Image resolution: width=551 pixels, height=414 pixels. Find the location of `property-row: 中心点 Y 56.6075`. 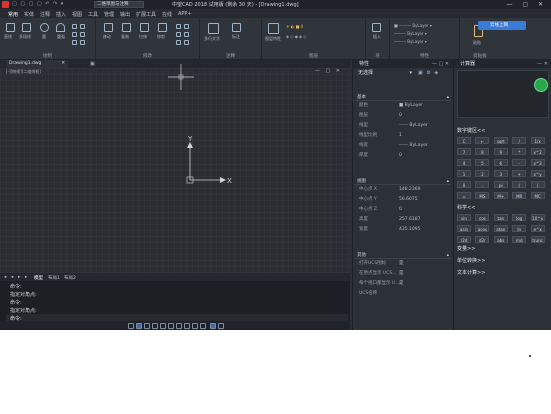

property-row: 中心点 Y 56.6075 is located at coordinates (405, 200).